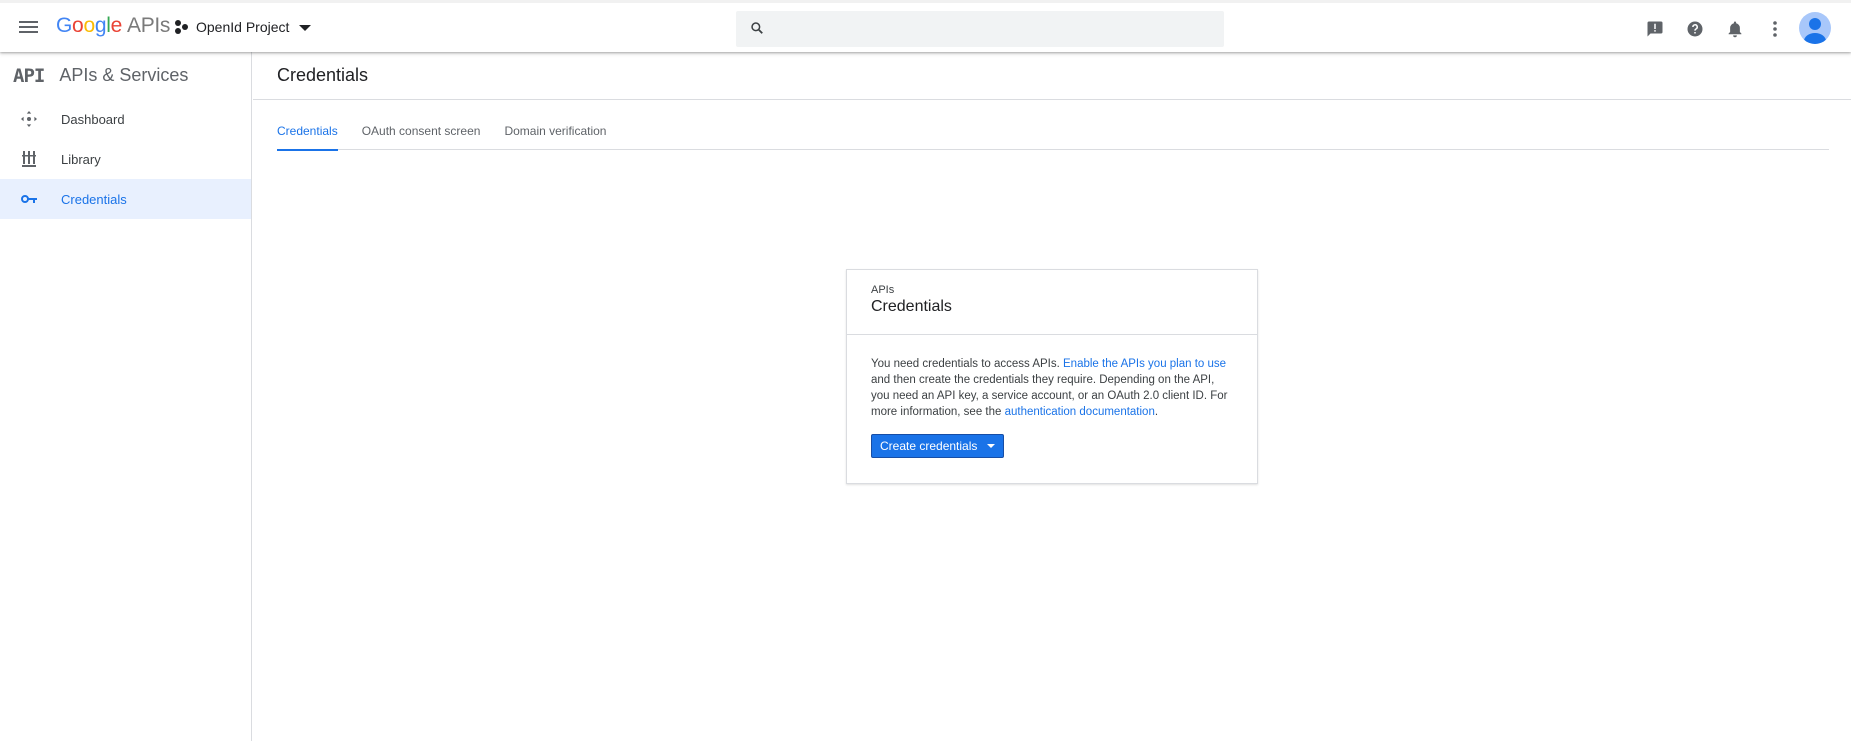 This screenshot has width=1851, height=741. I want to click on avatar, so click(1815, 28).